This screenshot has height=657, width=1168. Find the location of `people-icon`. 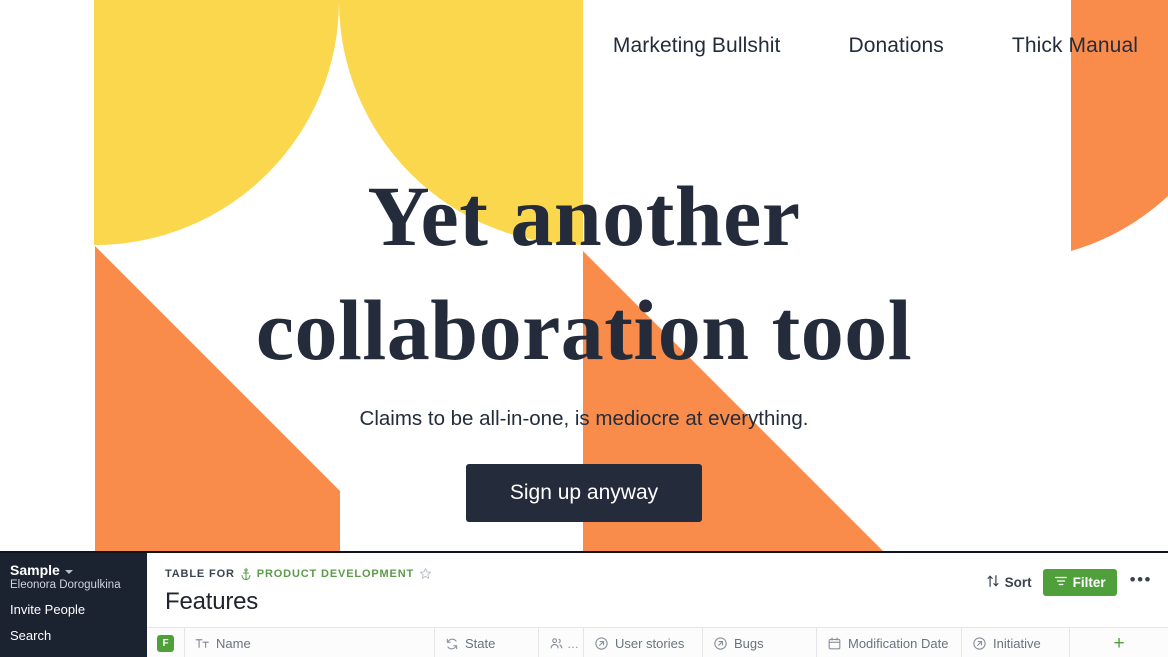

people-icon is located at coordinates (556, 643).